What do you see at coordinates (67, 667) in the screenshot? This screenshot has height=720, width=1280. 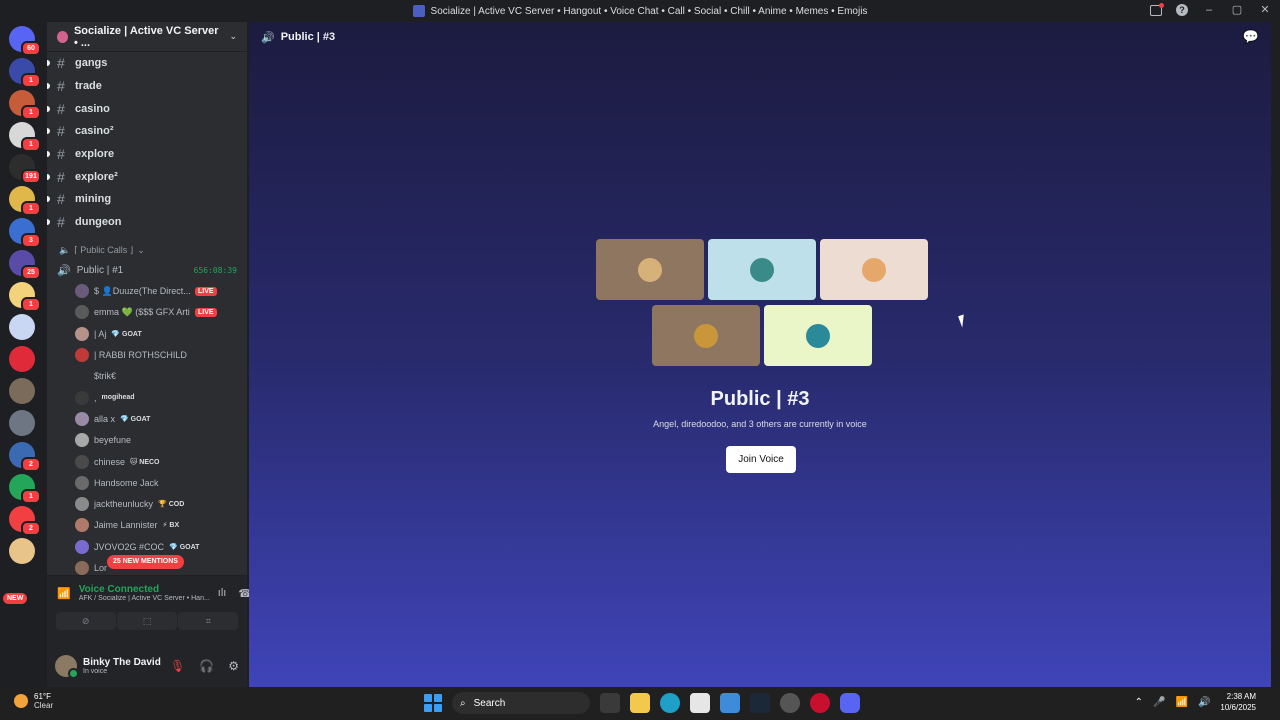 I see `user-avatar` at bounding box center [67, 667].